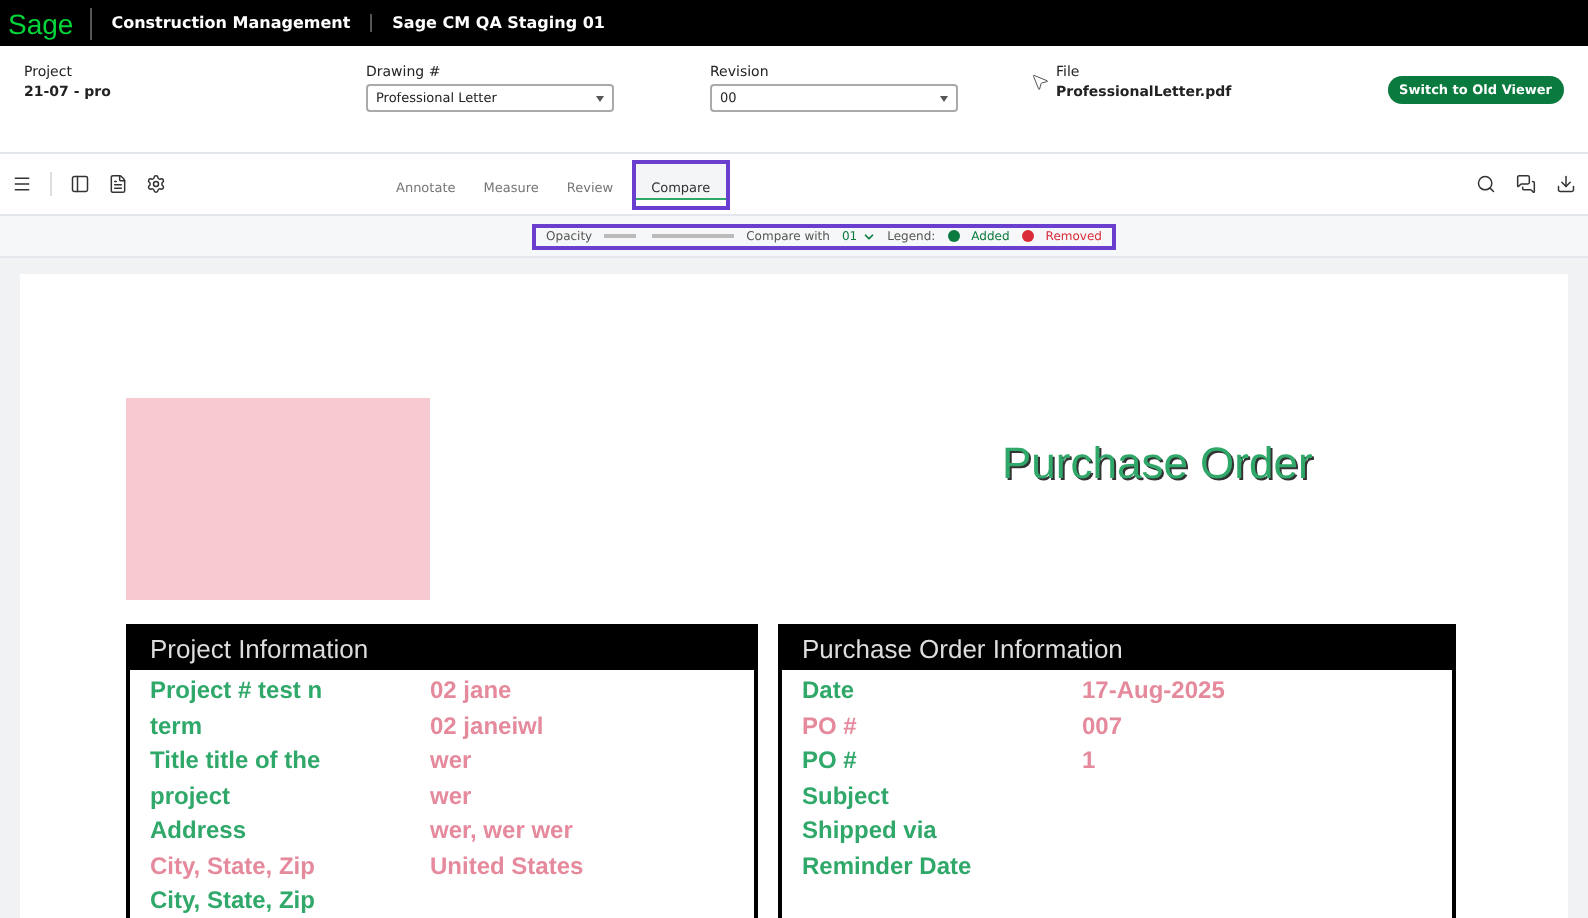 The image size is (1588, 918). Describe the element at coordinates (502, 831) in the screenshot. I see `table-value: wer, wer wer` at that location.